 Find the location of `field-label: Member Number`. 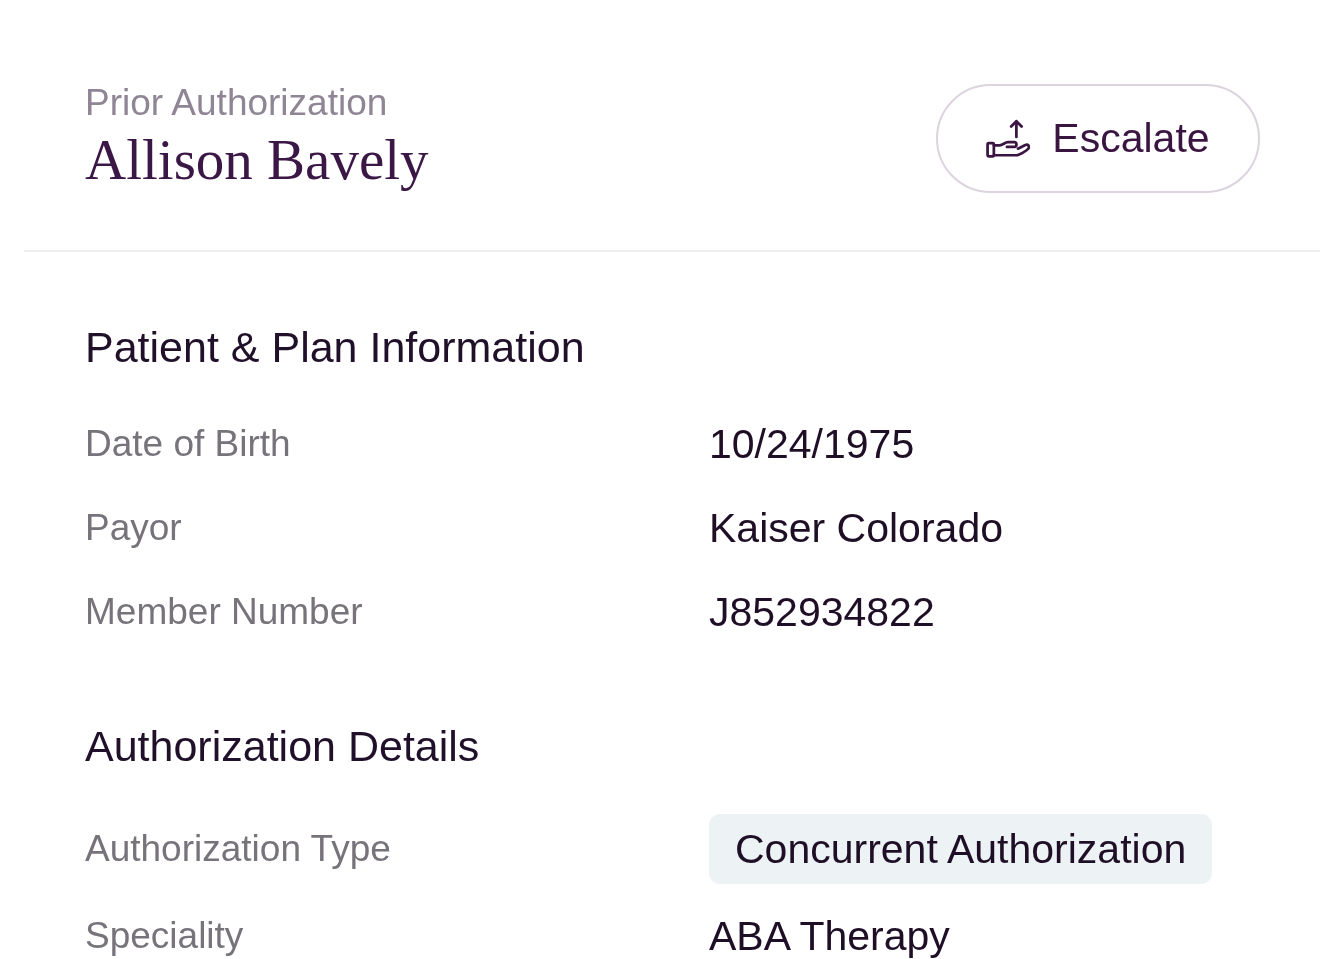

field-label: Member Number is located at coordinates (224, 612).